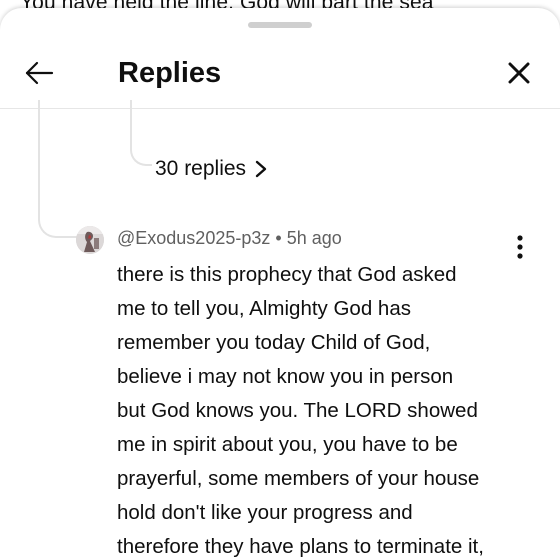 Image resolution: width=560 pixels, height=560 pixels. What do you see at coordinates (298, 478) in the screenshot?
I see `comment-line: prayerful, some members of your house` at bounding box center [298, 478].